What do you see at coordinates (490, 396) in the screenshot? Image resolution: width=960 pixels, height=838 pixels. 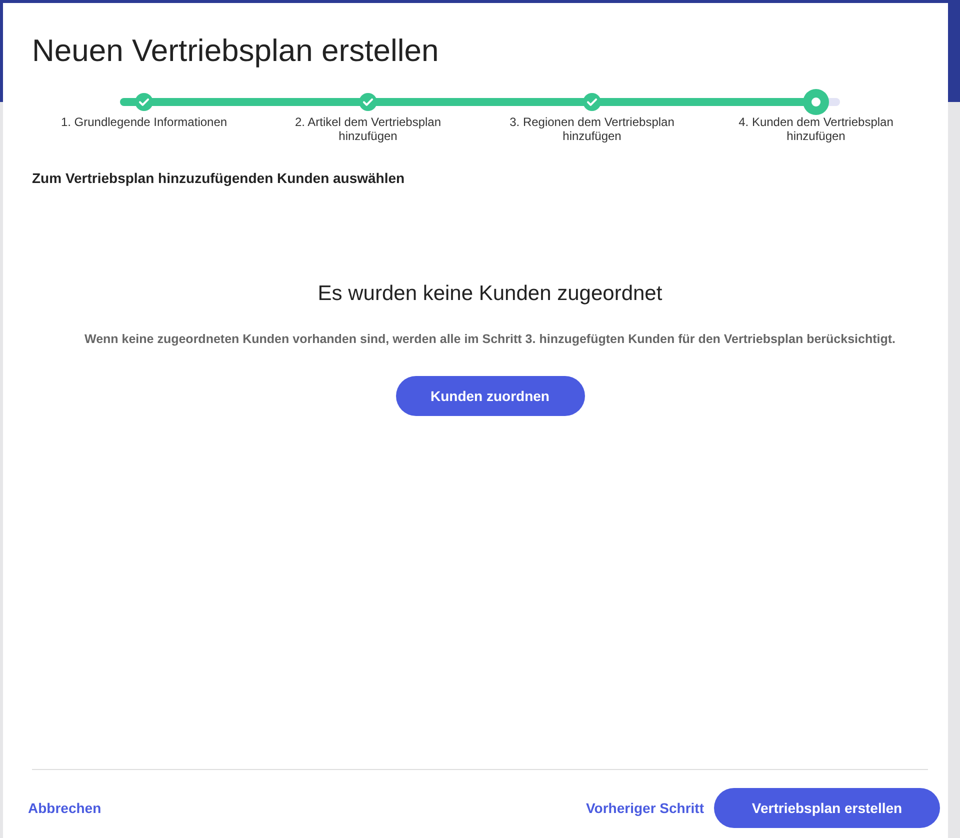 I see `assign-button: Kunden zuordnen` at bounding box center [490, 396].